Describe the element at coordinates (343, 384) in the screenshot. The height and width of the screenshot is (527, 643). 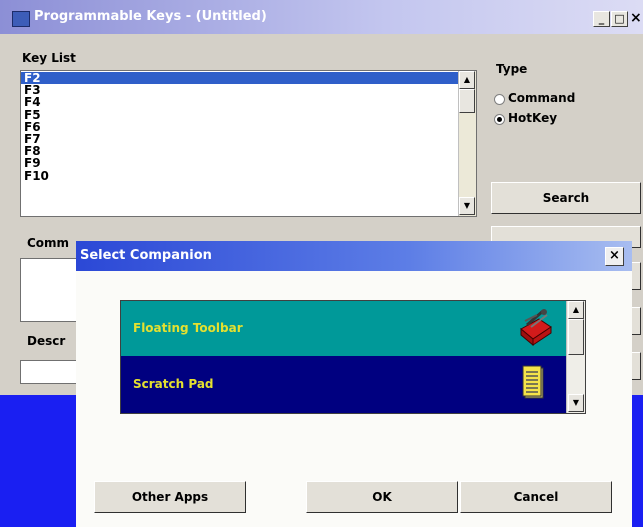
I see `list-item-scratch-pad: Scratch Pad` at that location.